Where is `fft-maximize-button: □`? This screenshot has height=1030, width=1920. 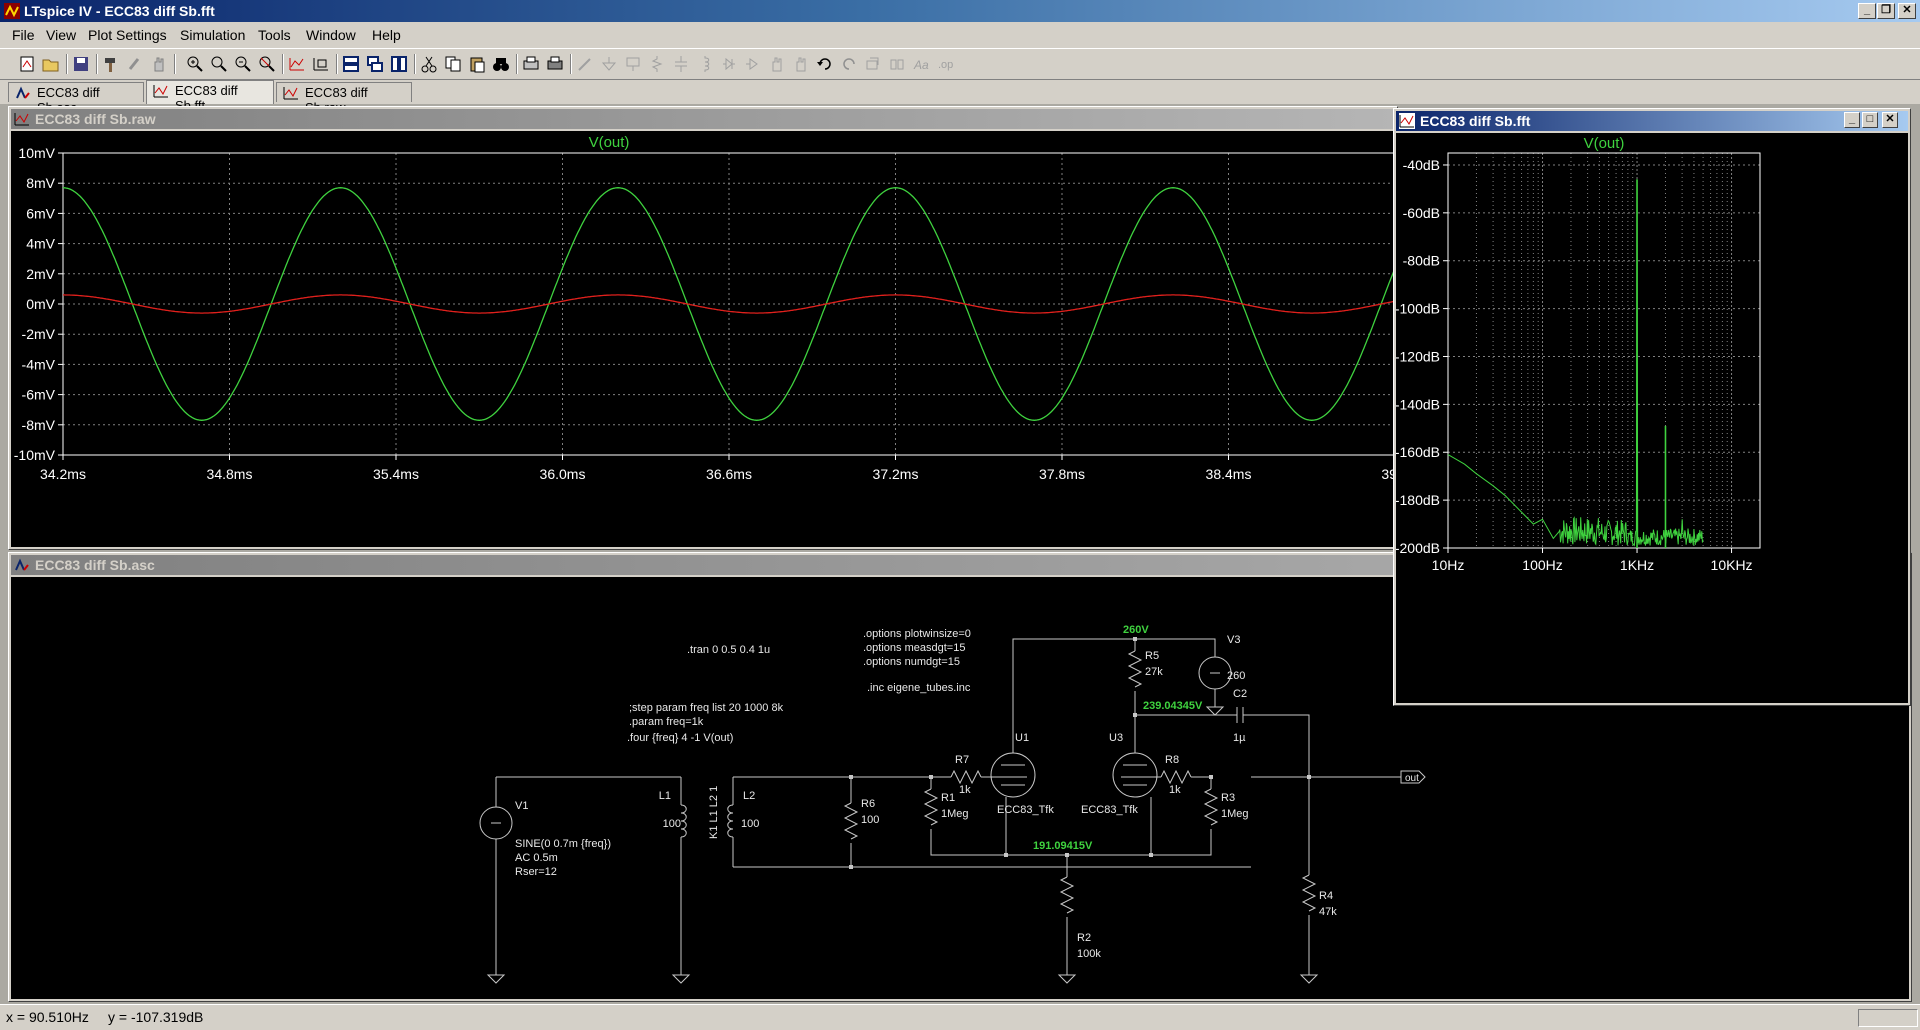 fft-maximize-button: □ is located at coordinates (1870, 120).